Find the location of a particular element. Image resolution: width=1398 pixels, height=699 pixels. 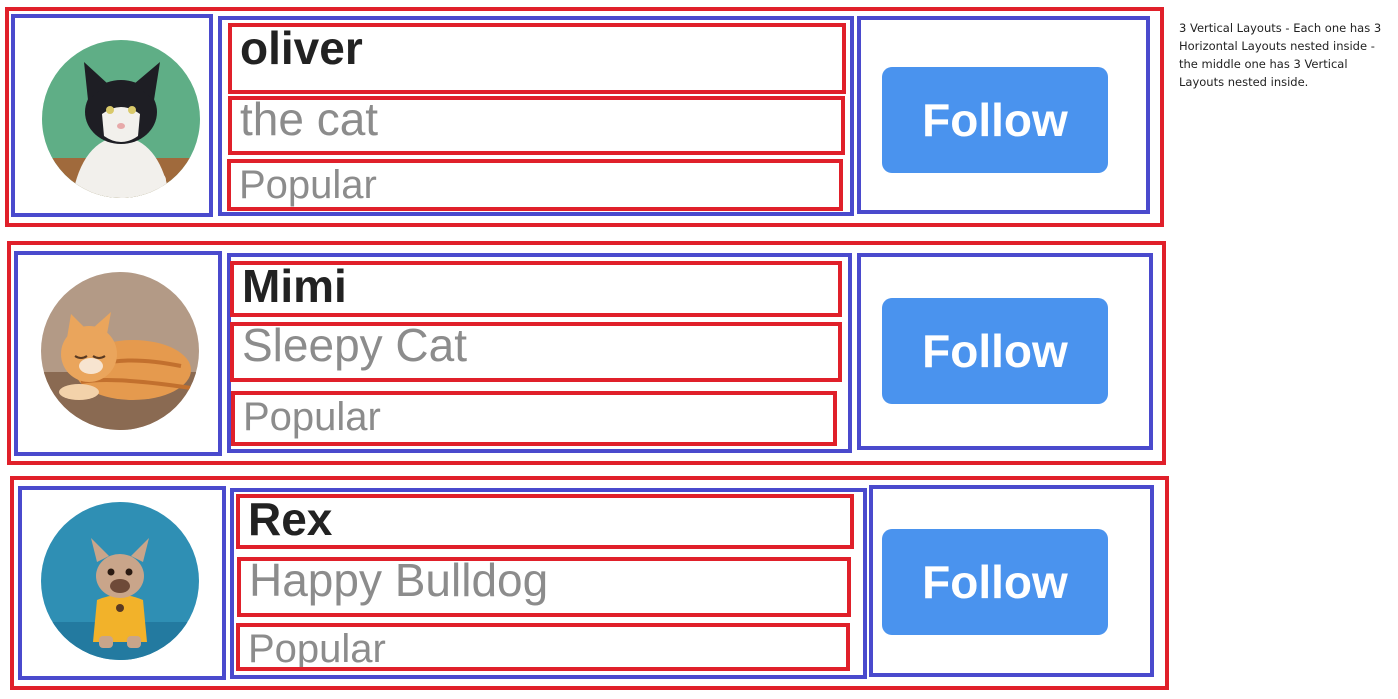

name-layout-3: Rex is located at coordinates (545, 521).